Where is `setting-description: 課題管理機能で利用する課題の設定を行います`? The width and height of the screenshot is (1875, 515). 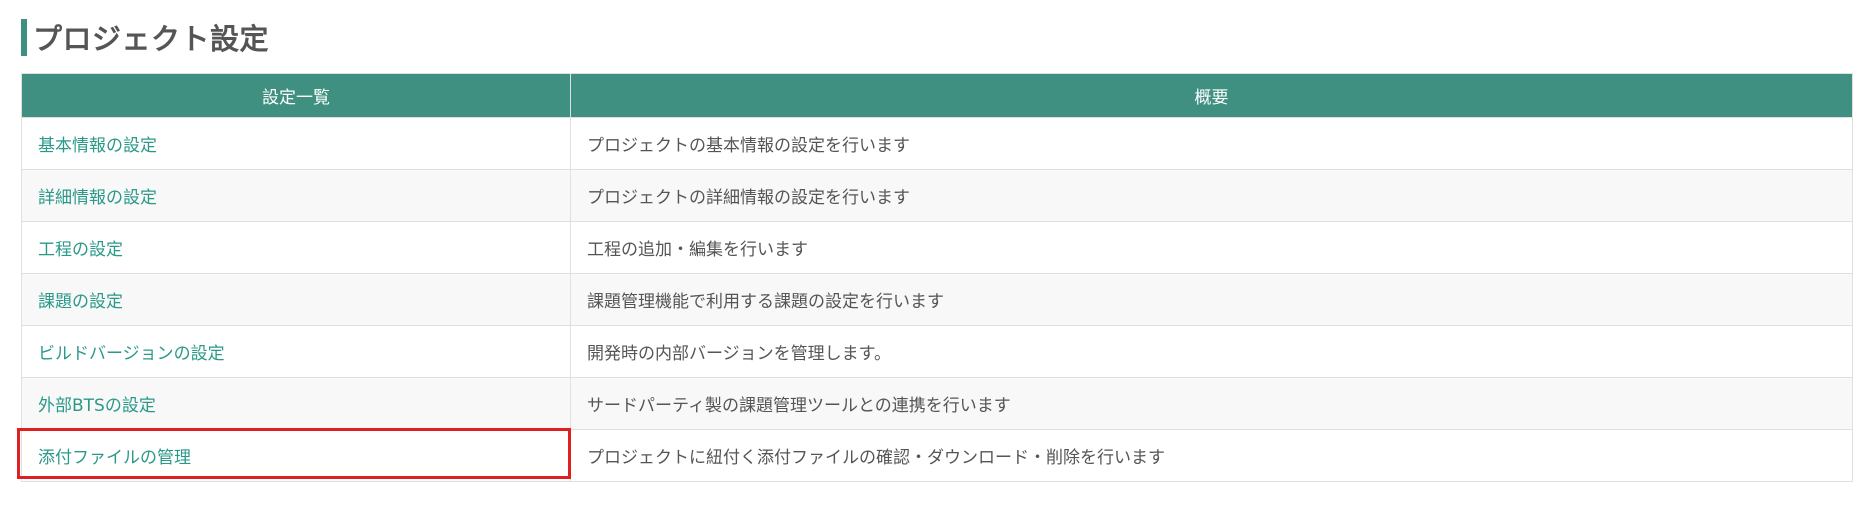 setting-description: 課題管理機能で利用する課題の設定を行います is located at coordinates (1211, 299).